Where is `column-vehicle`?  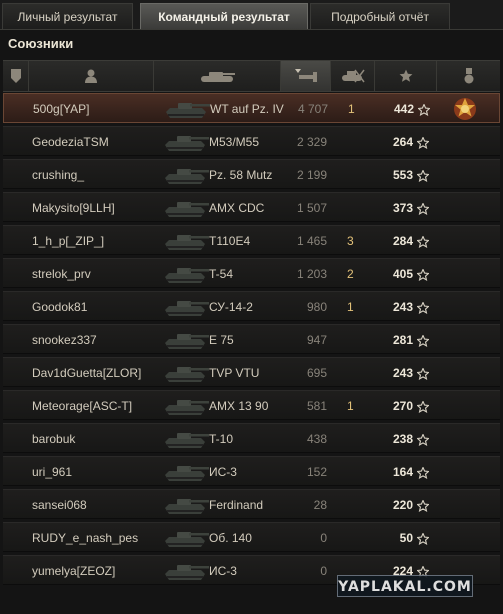
column-vehicle is located at coordinates (217, 76).